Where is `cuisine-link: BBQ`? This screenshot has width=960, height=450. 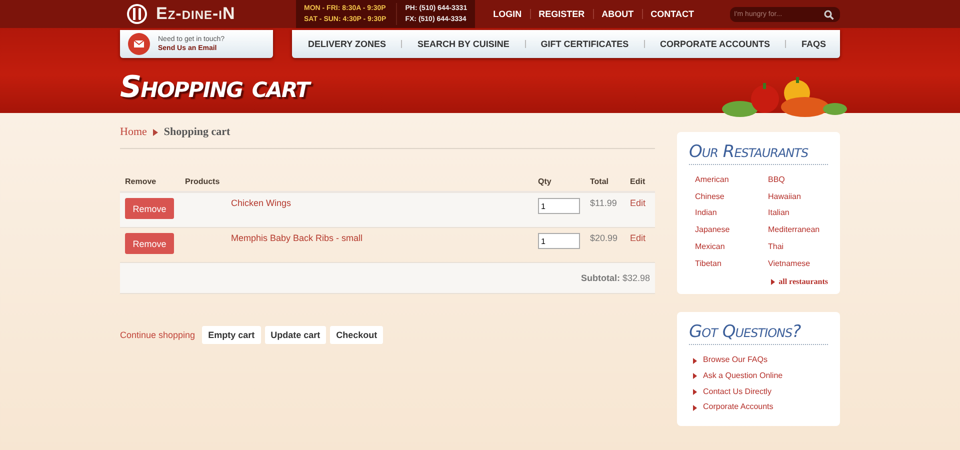
cuisine-link: BBQ is located at coordinates (798, 180).